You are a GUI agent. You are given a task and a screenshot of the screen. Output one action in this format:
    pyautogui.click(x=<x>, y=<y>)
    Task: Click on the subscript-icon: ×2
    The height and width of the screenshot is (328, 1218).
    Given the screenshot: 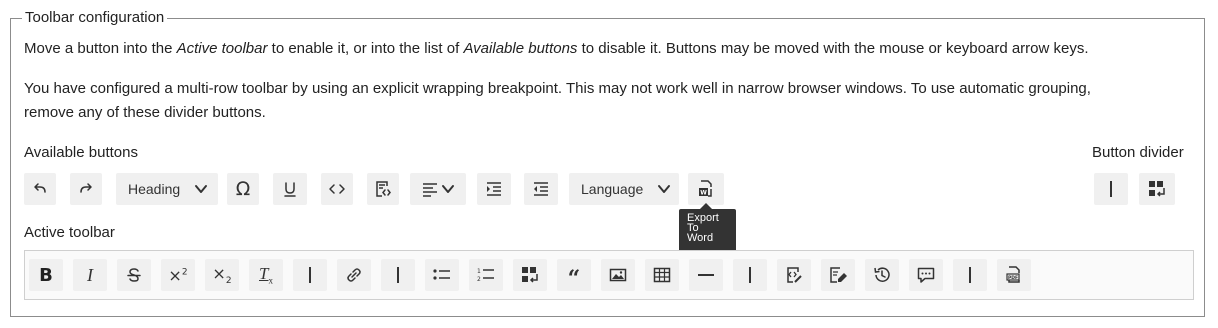 What is the action you would take?
    pyautogui.click(x=222, y=275)
    